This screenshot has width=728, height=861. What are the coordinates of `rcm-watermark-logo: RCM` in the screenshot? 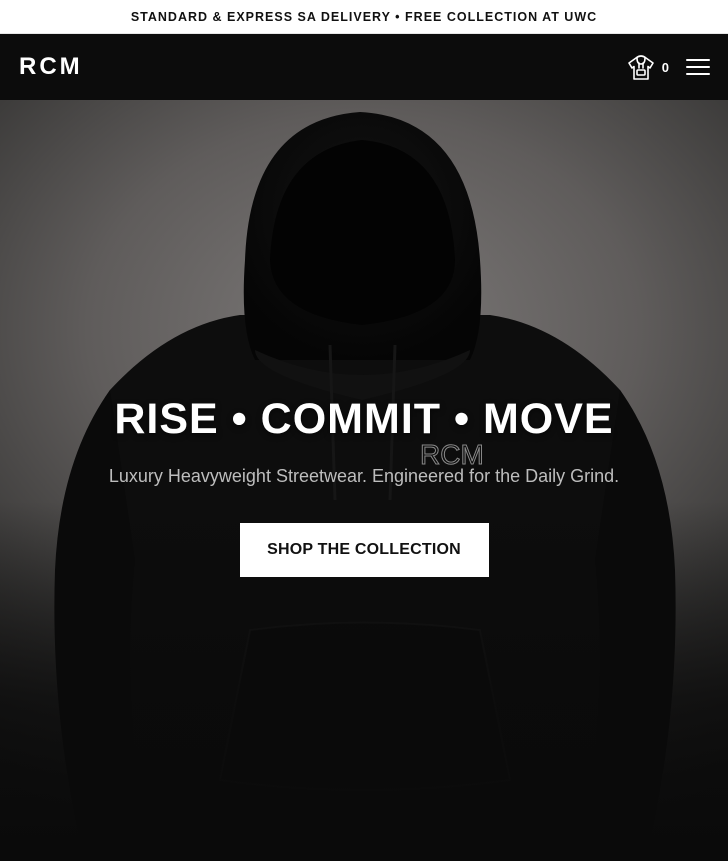 It's located at (451, 455).